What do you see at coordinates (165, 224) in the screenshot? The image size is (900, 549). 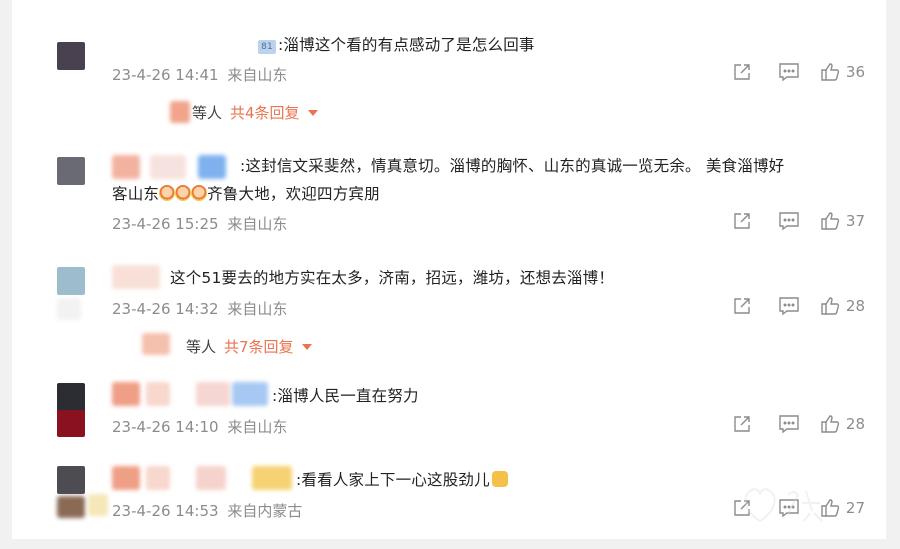 I see `comment-time: 23-4-26 15:25` at bounding box center [165, 224].